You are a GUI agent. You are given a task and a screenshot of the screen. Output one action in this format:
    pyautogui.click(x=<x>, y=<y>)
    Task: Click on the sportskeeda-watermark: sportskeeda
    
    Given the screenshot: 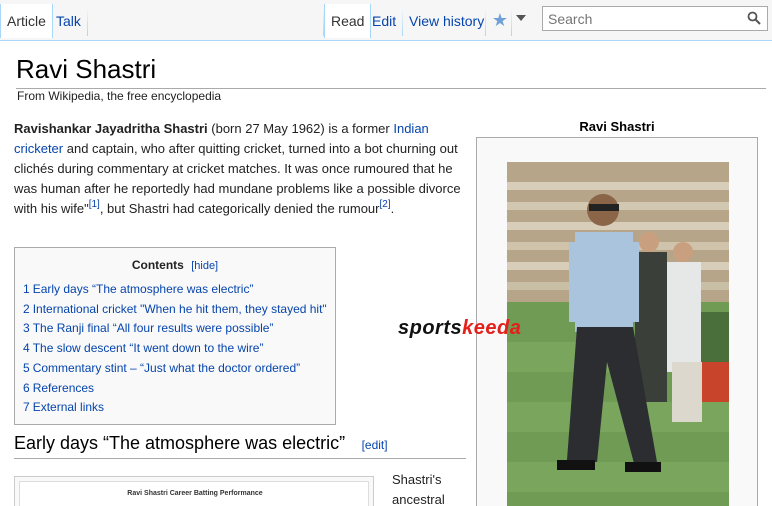 What is the action you would take?
    pyautogui.click(x=492, y=329)
    